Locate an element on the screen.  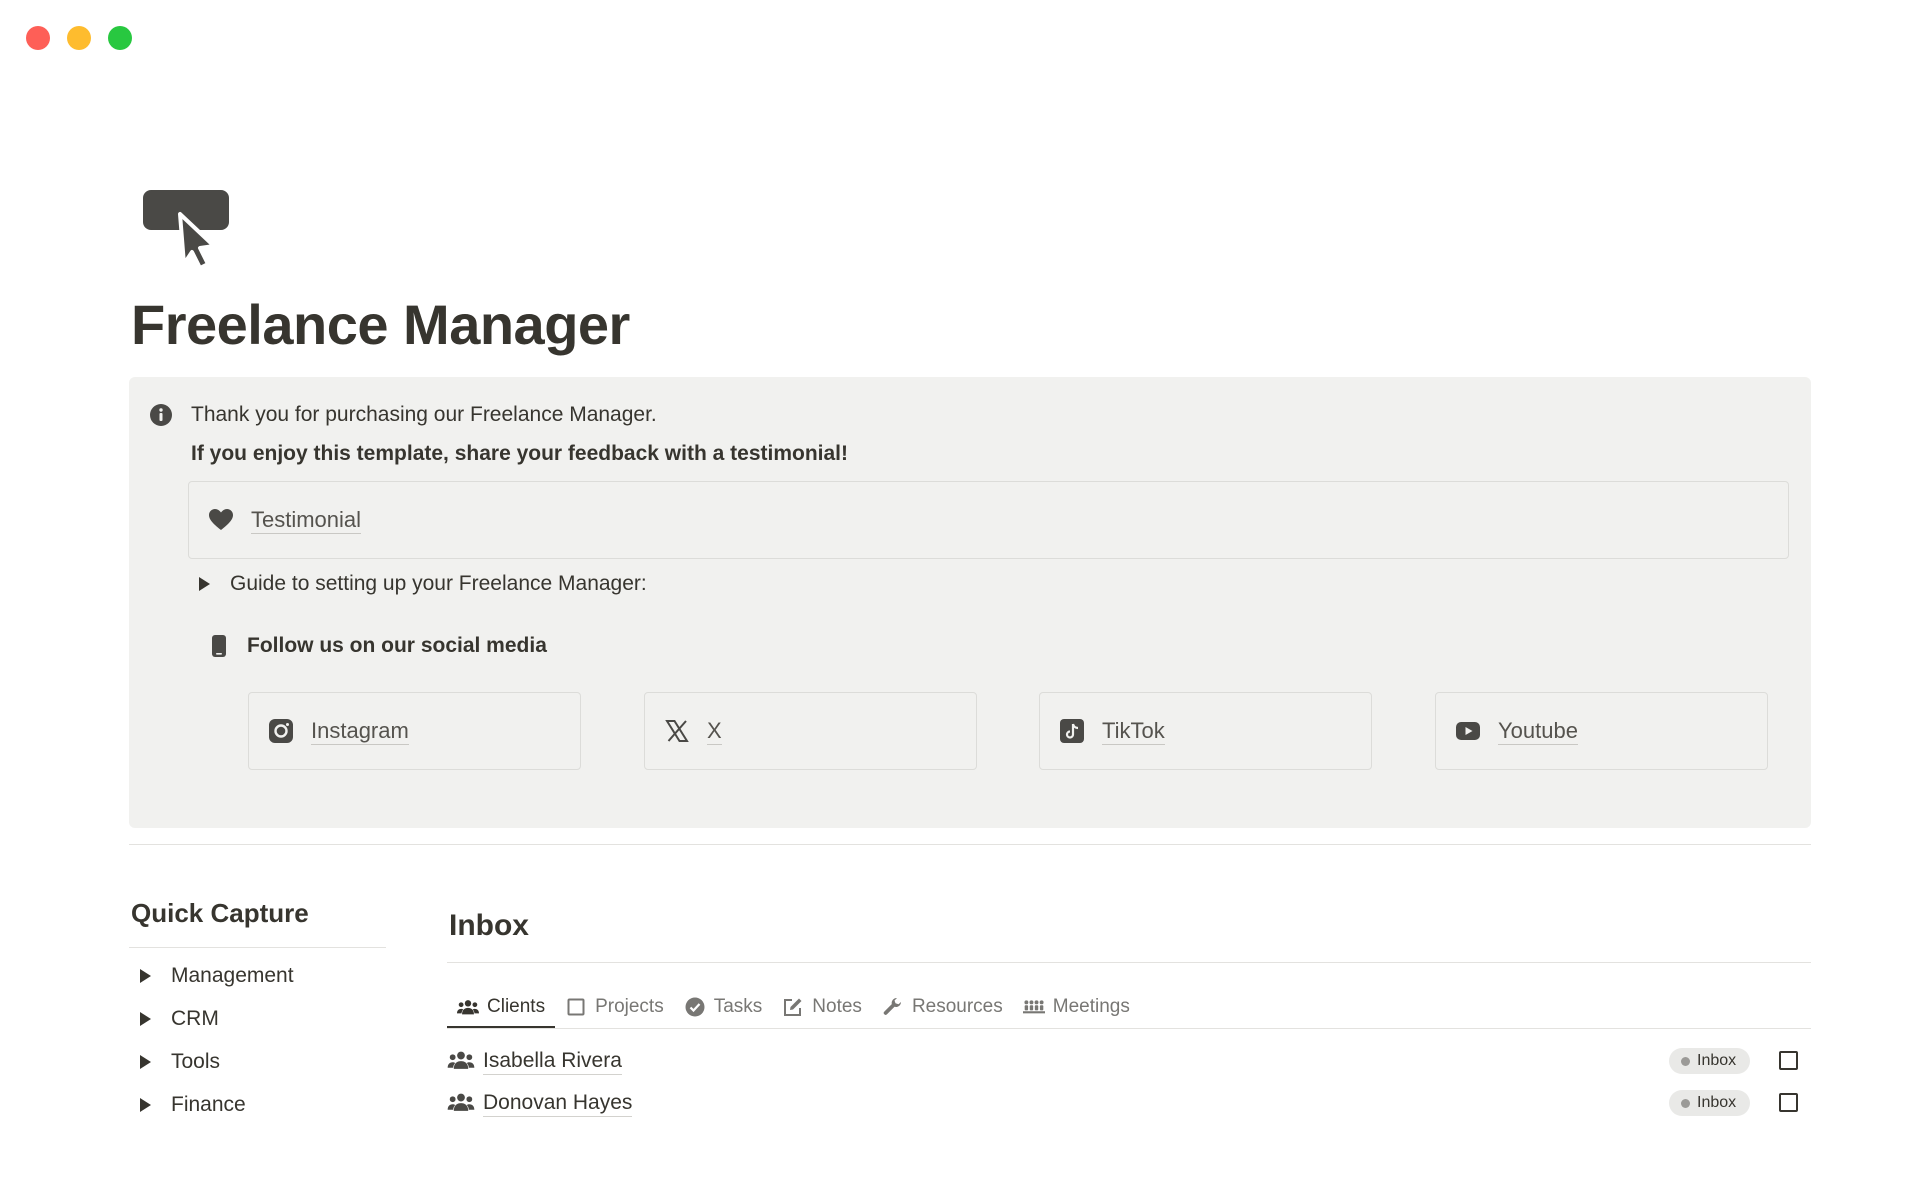
tab-notes: Notes is located at coordinates (822, 1007).